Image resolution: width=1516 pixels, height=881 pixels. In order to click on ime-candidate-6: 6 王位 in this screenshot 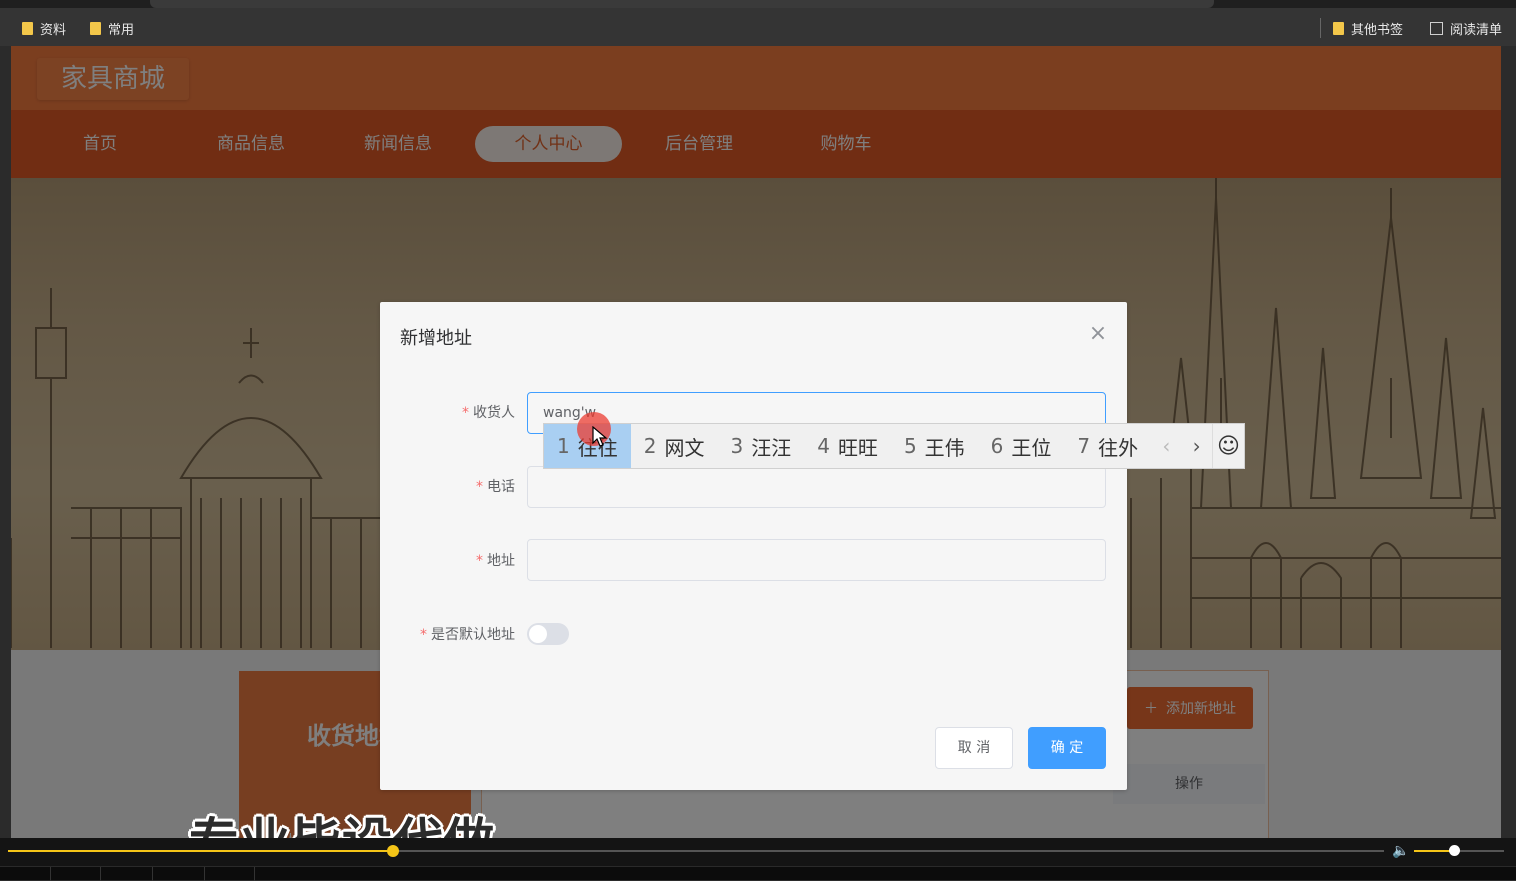, I will do `click(1021, 446)`.